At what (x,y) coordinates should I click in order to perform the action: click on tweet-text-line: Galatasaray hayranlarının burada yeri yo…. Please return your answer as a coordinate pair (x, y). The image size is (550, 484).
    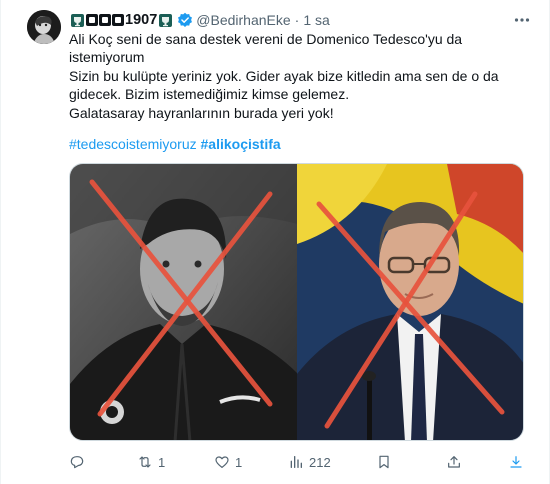
    Looking at the image, I should click on (201, 112).